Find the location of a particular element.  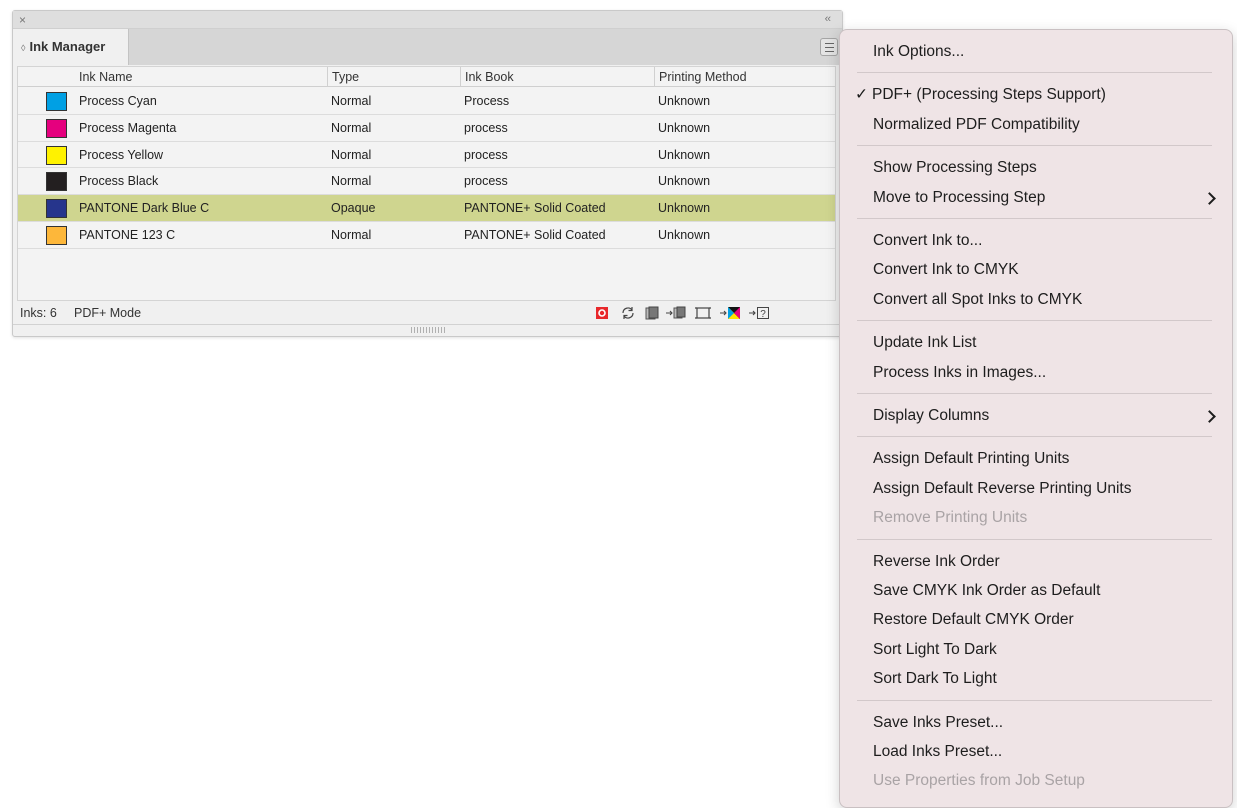

menu-item-save-cmyk-ink-order-as-default: Save CMYK Ink Order as Default is located at coordinates (986, 591).